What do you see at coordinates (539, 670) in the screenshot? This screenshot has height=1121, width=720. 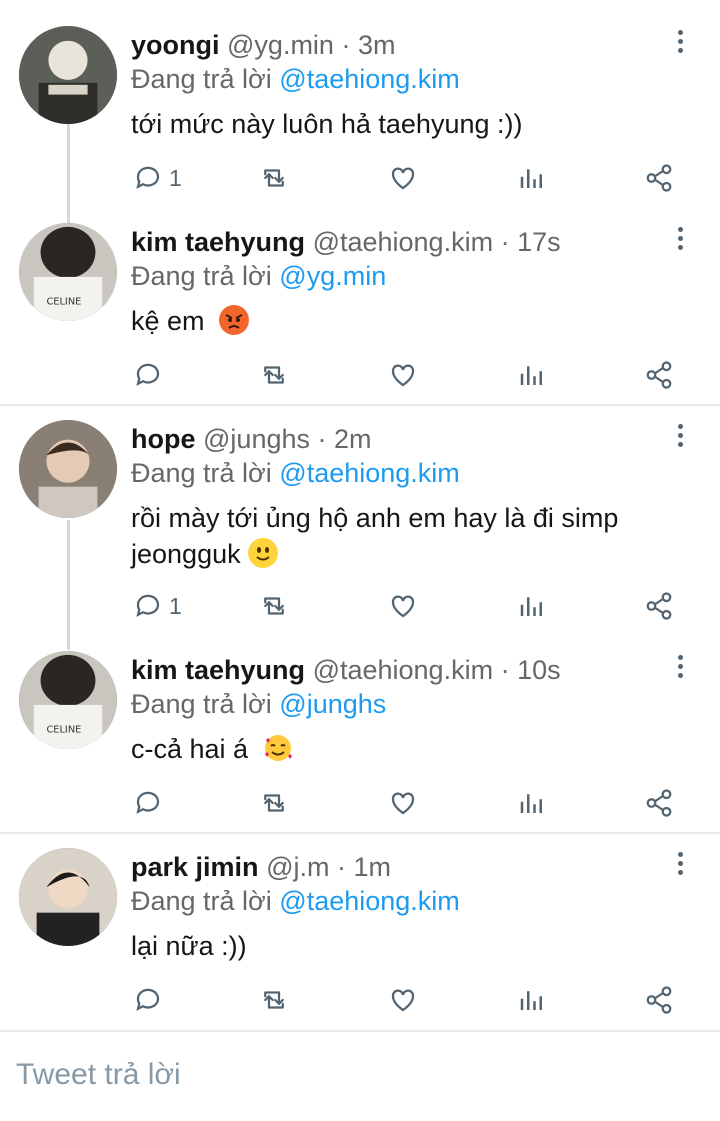 I see `timestamp: 10s` at bounding box center [539, 670].